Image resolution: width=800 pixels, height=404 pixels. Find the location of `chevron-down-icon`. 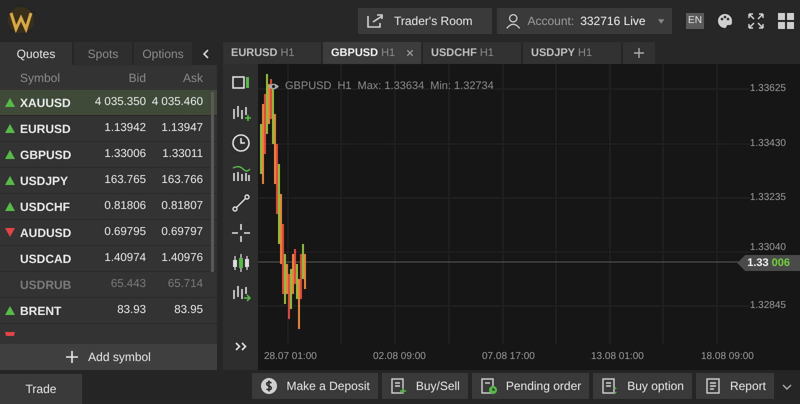

chevron-down-icon is located at coordinates (787, 387).